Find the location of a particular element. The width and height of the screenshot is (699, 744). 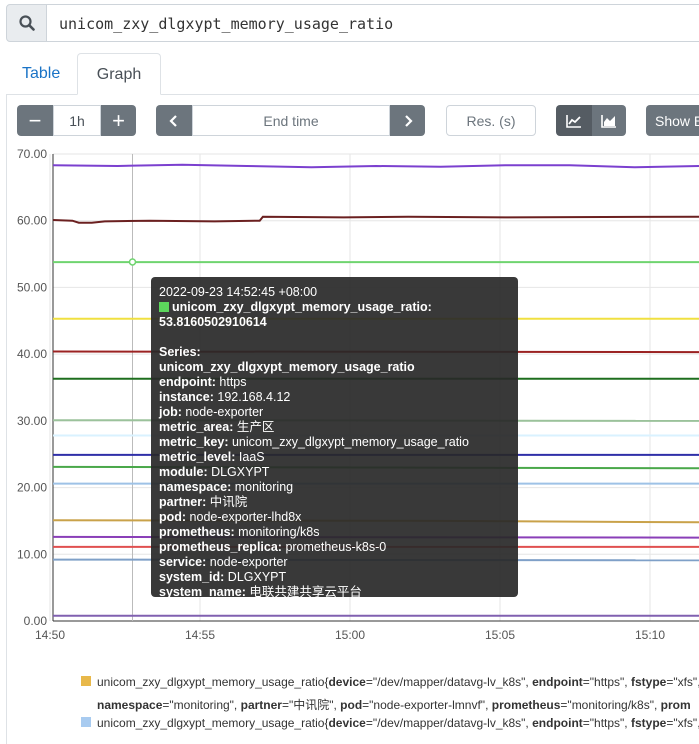

label-value: IaaS is located at coordinates (250, 457).